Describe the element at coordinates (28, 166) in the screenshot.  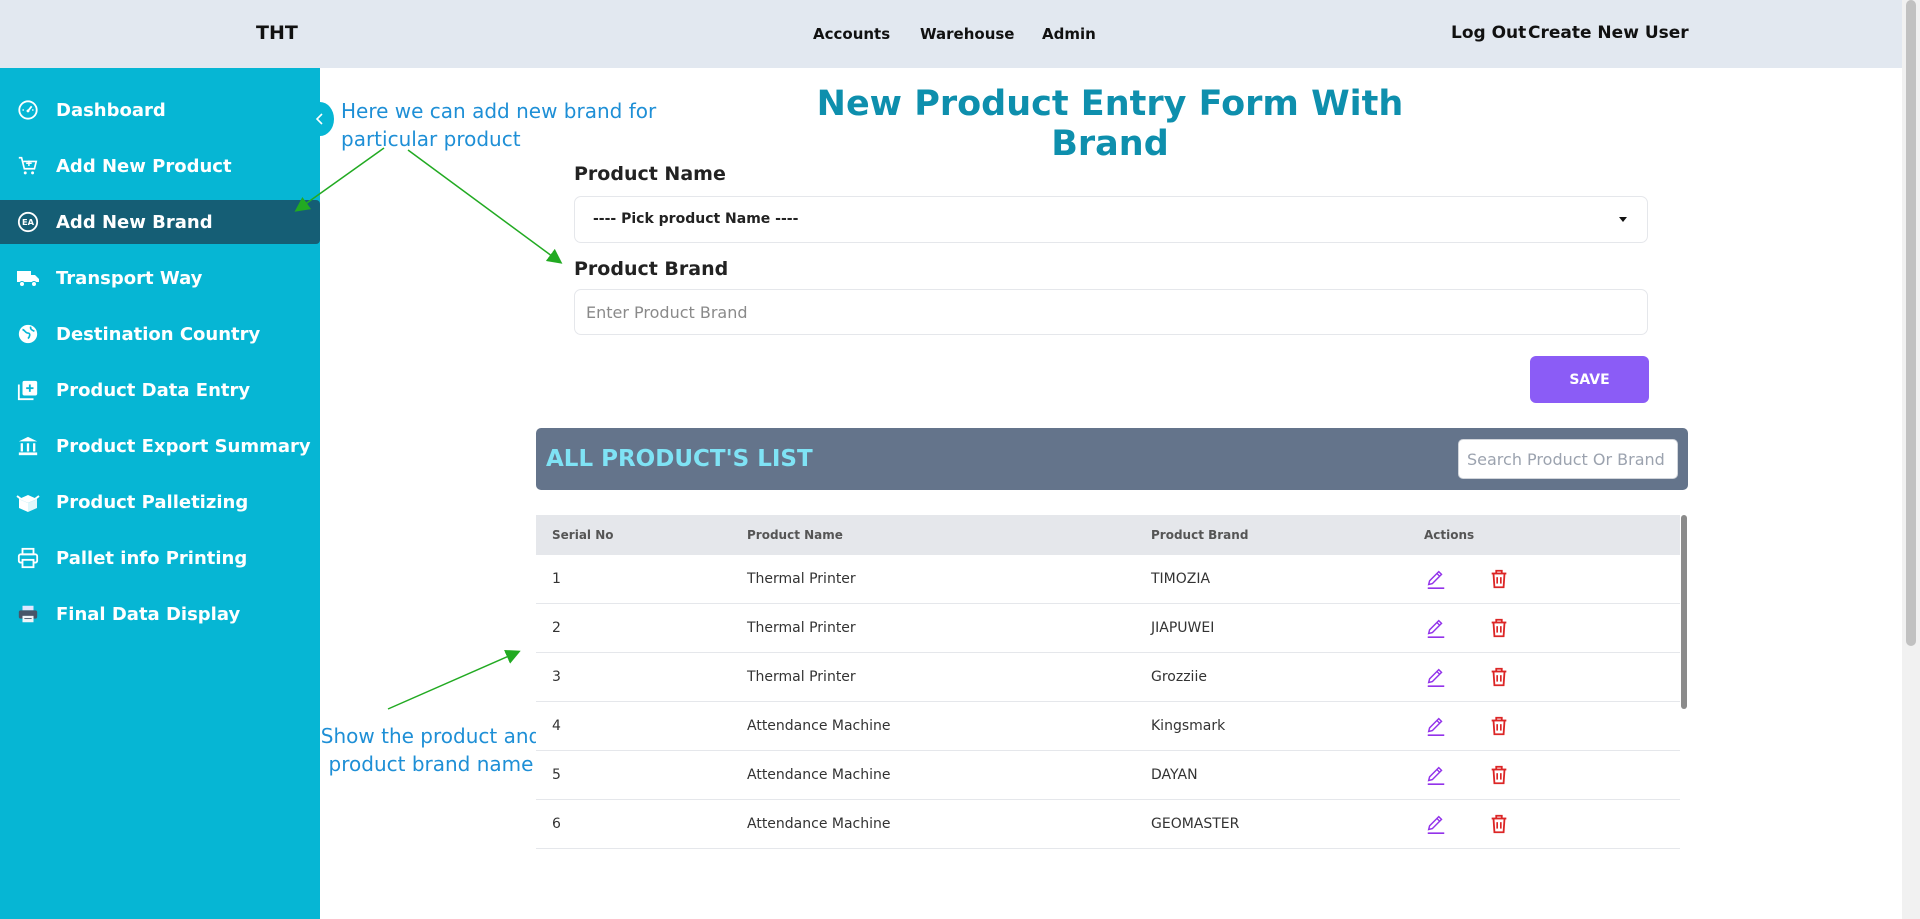
I see `cart-icon` at that location.